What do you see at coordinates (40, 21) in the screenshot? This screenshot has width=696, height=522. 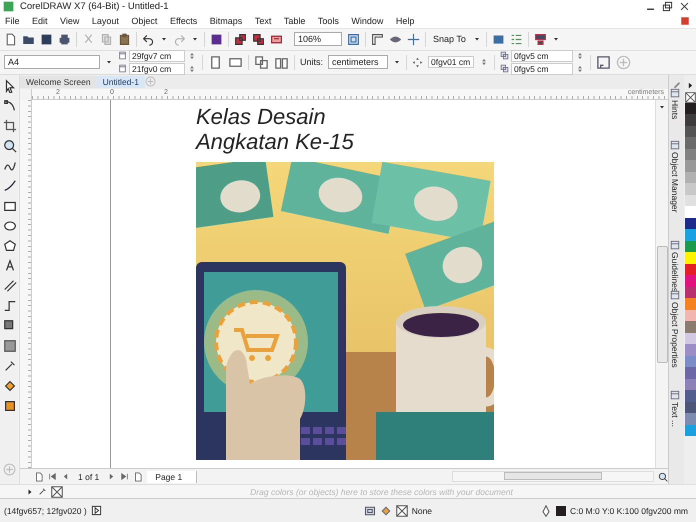 I see `menu-item: Edit` at bounding box center [40, 21].